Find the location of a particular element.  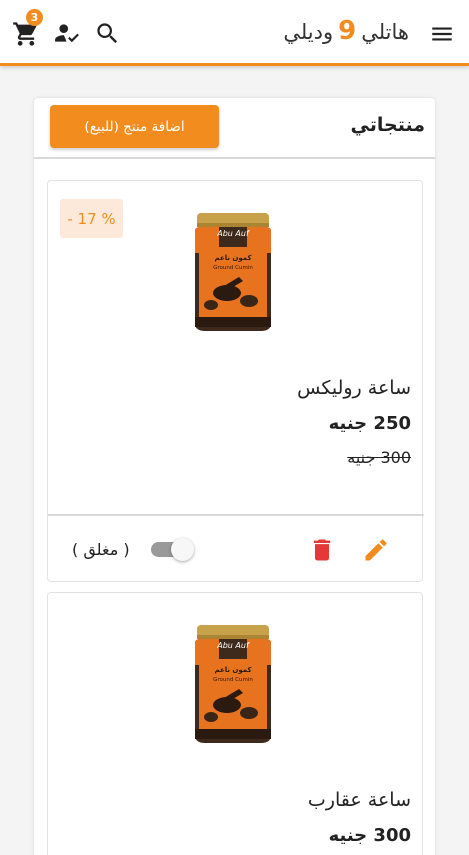

status-toggle is located at coordinates (174, 550).